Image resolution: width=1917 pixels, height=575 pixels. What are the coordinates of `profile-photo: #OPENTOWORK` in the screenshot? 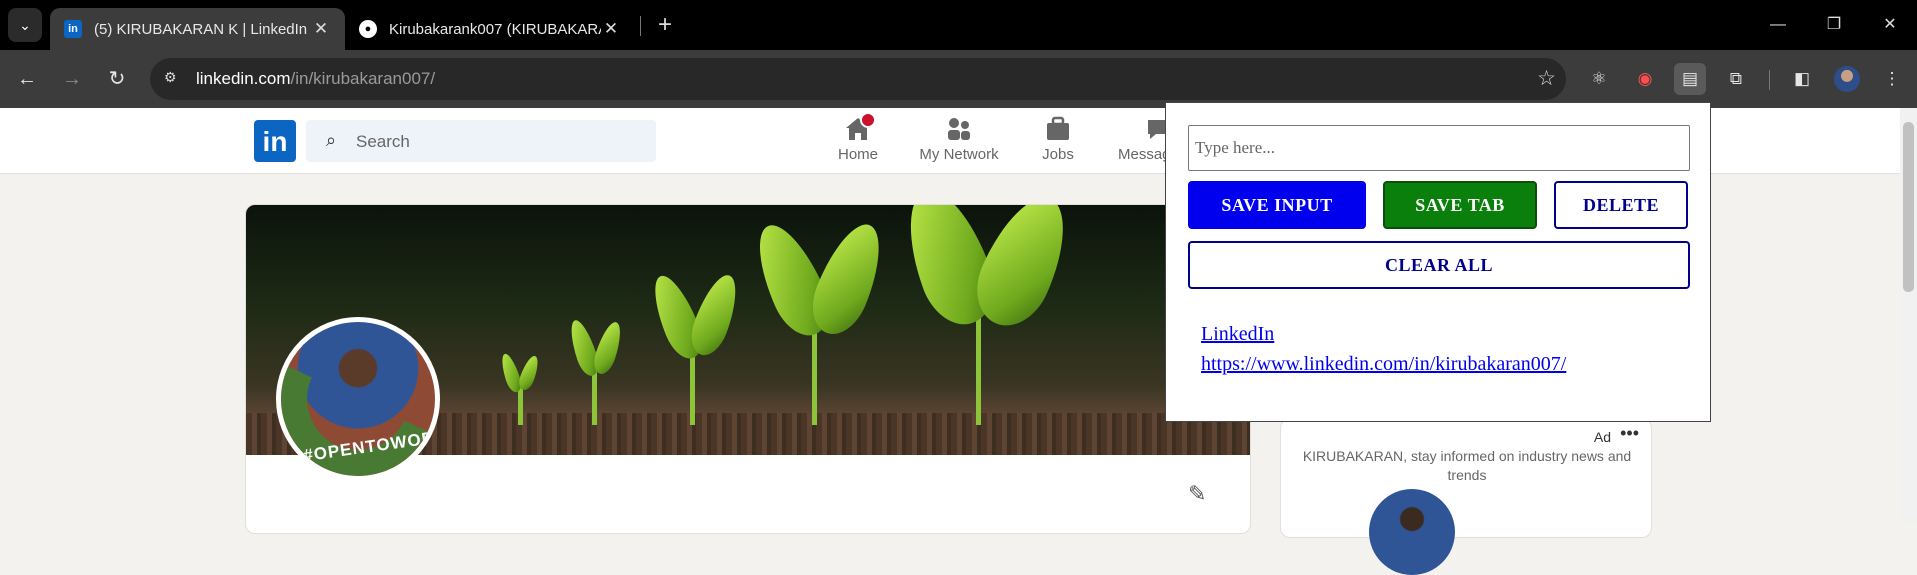 It's located at (358, 399).